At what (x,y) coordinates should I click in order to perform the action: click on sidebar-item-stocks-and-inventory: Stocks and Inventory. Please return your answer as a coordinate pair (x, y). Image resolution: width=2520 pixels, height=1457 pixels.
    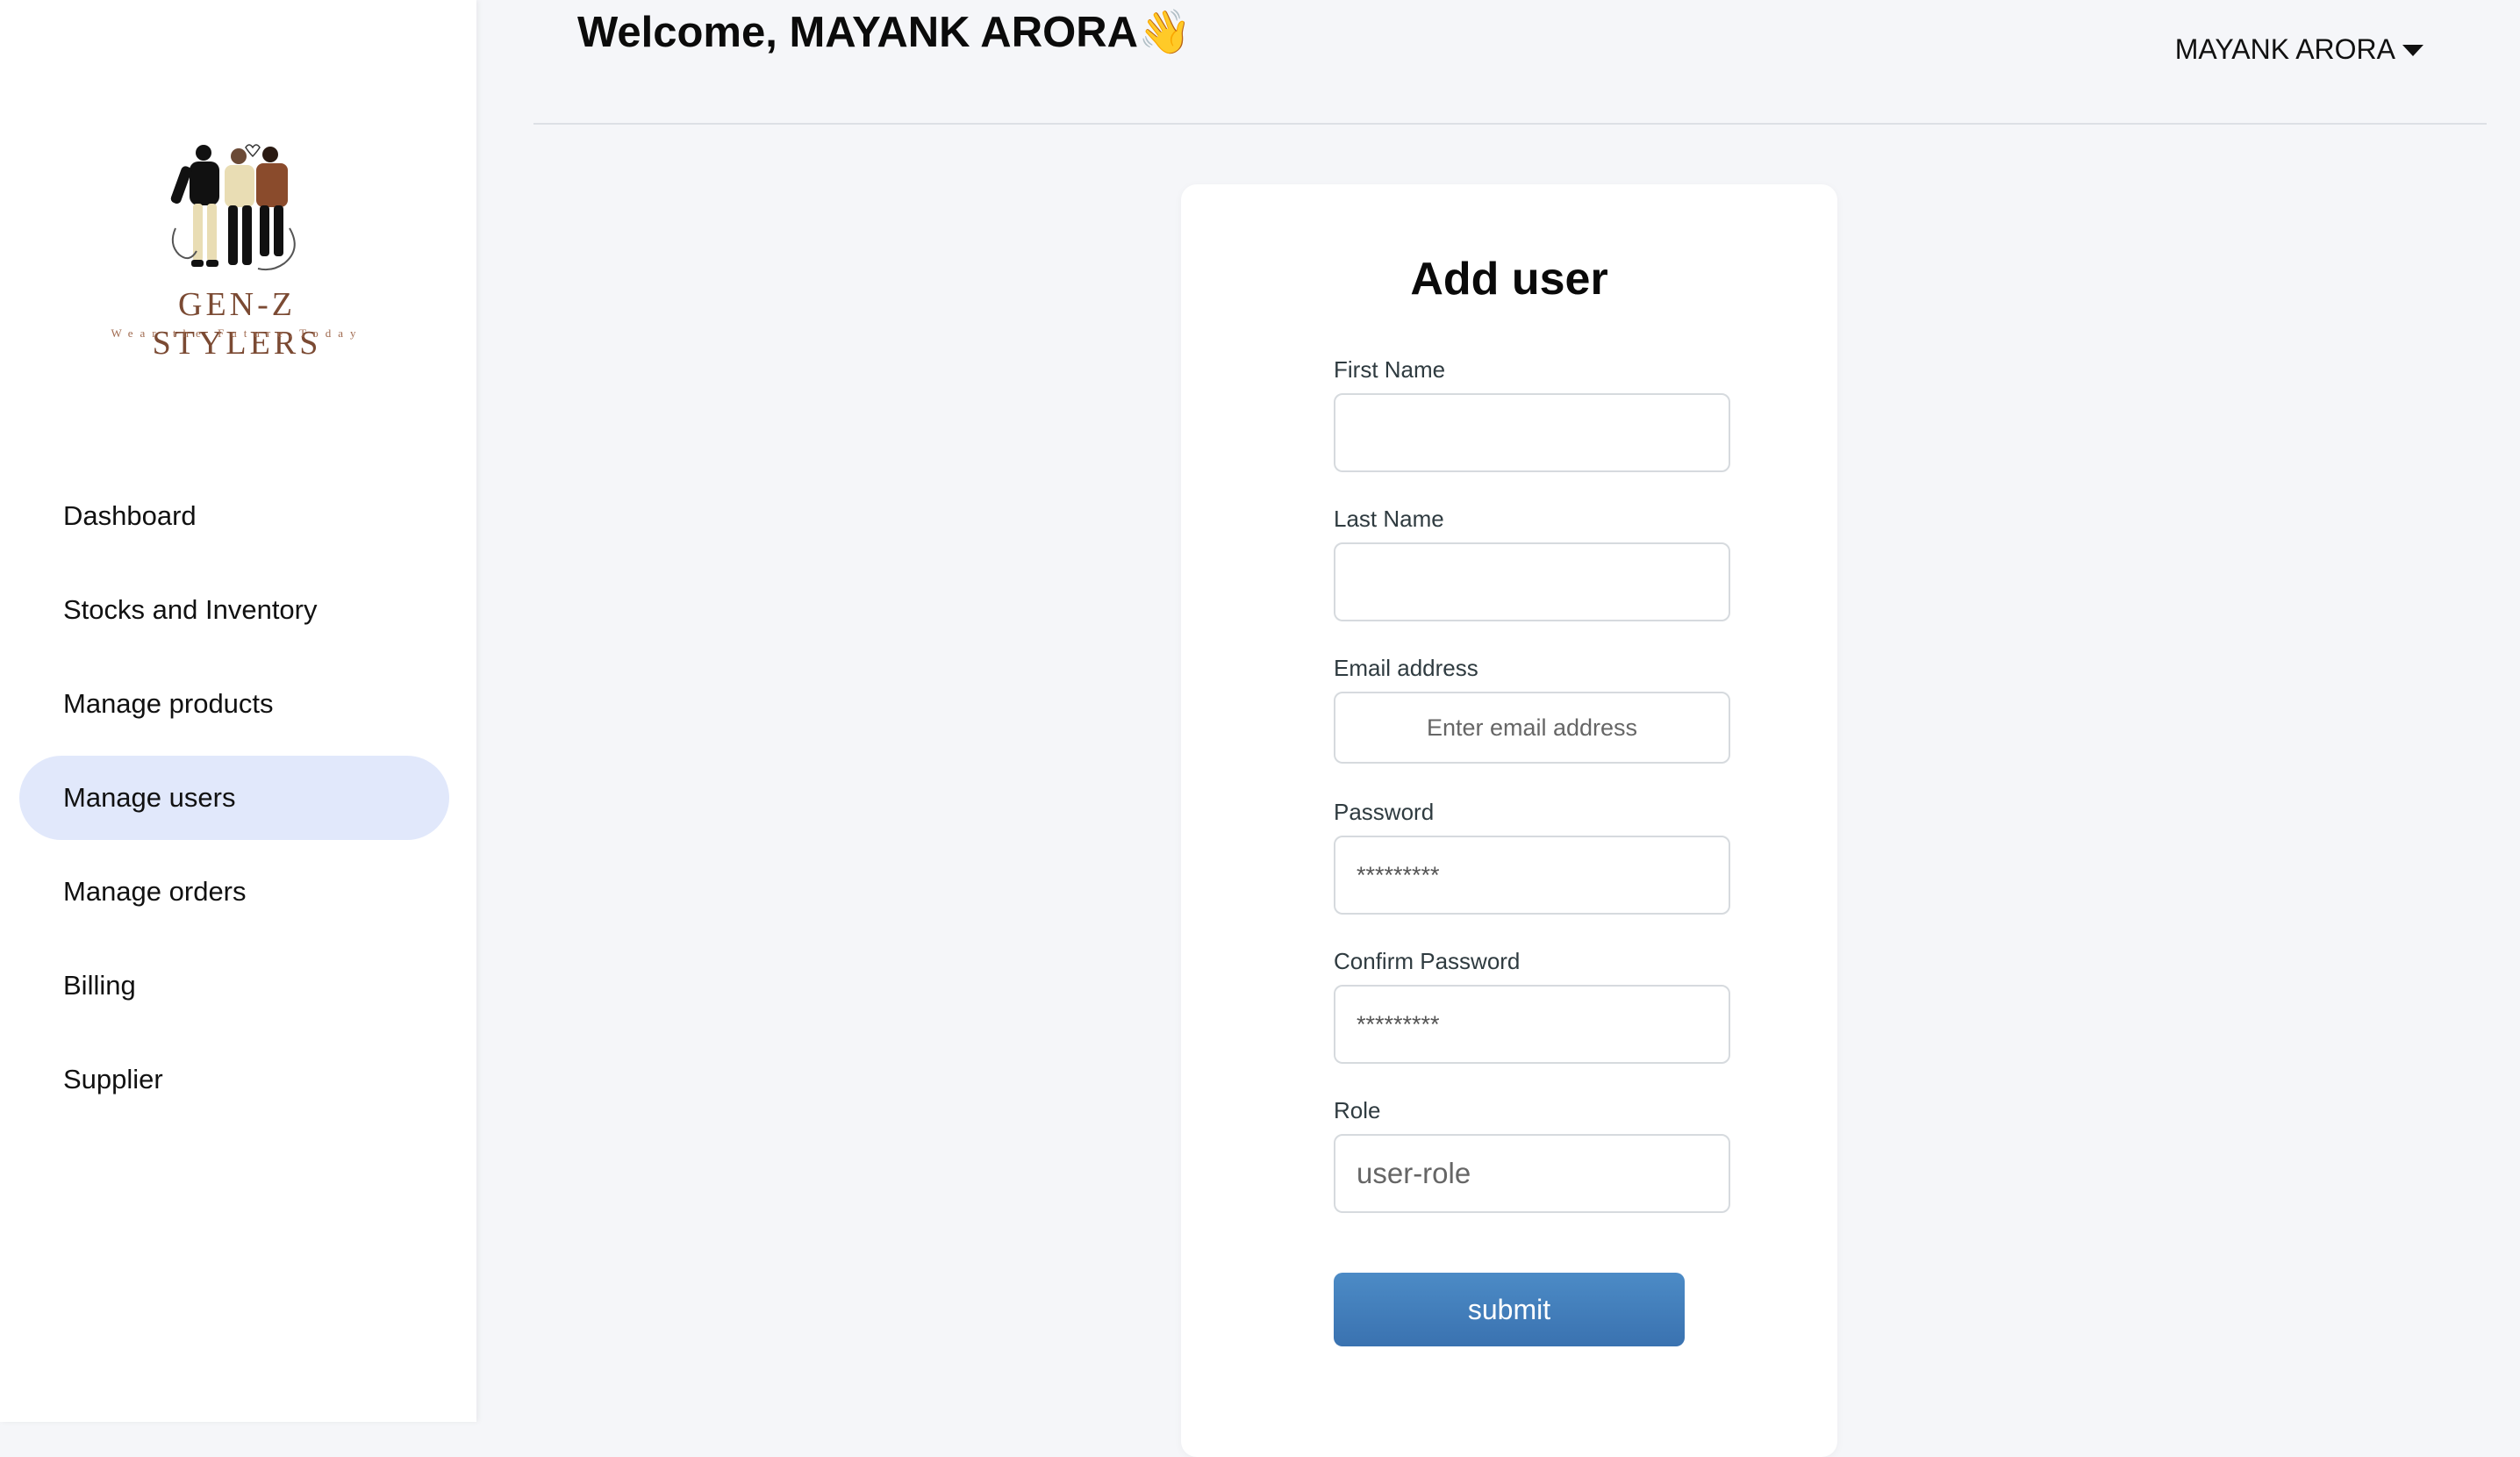
    Looking at the image, I should click on (234, 610).